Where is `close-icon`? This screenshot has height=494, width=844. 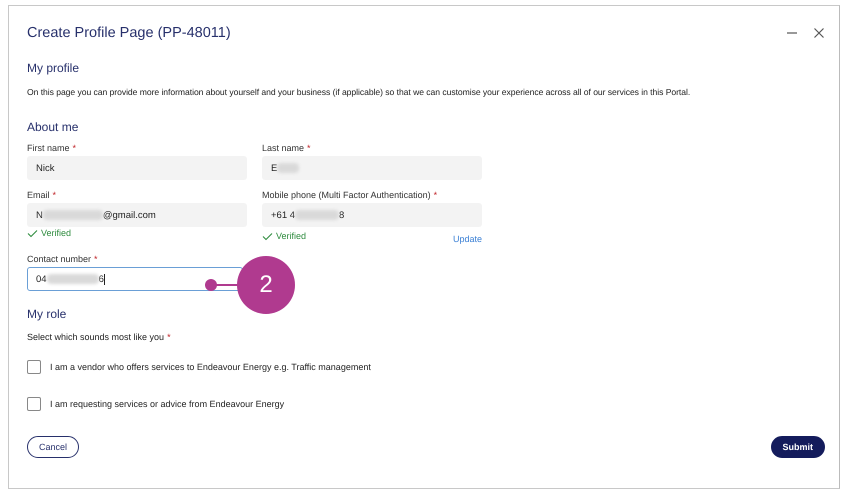 close-icon is located at coordinates (819, 33).